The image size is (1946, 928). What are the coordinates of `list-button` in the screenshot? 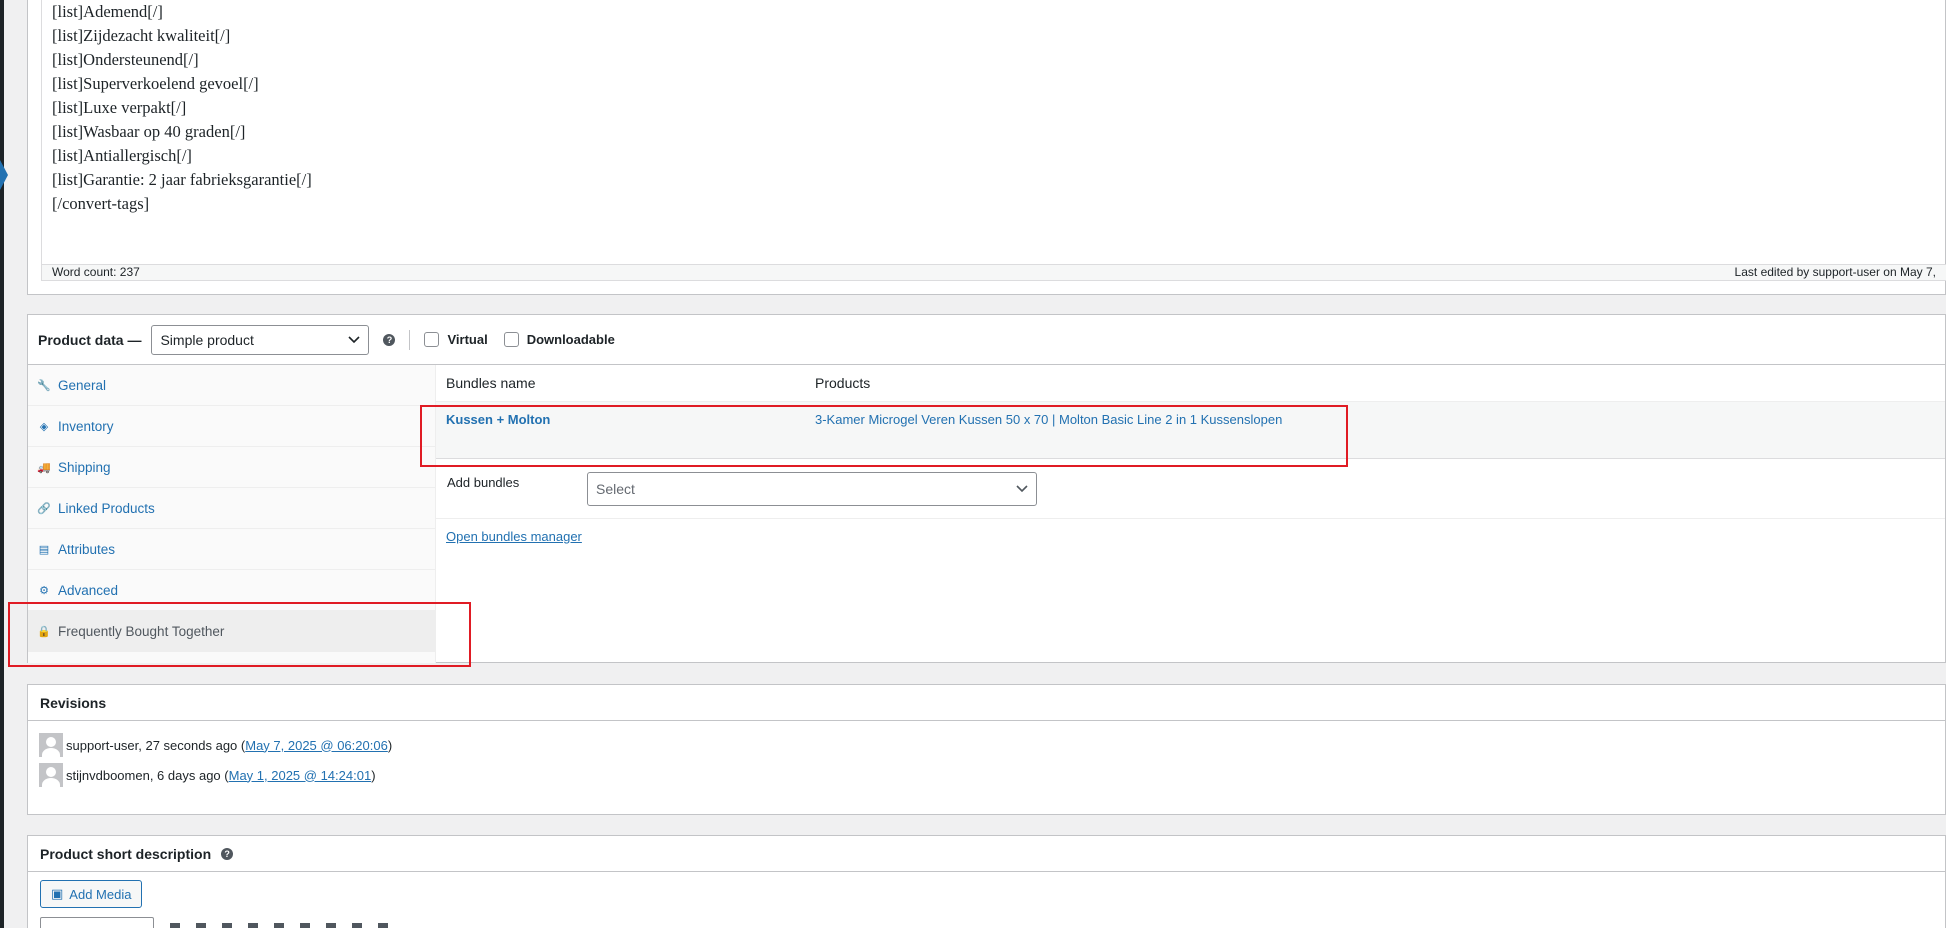 It's located at (227, 925).